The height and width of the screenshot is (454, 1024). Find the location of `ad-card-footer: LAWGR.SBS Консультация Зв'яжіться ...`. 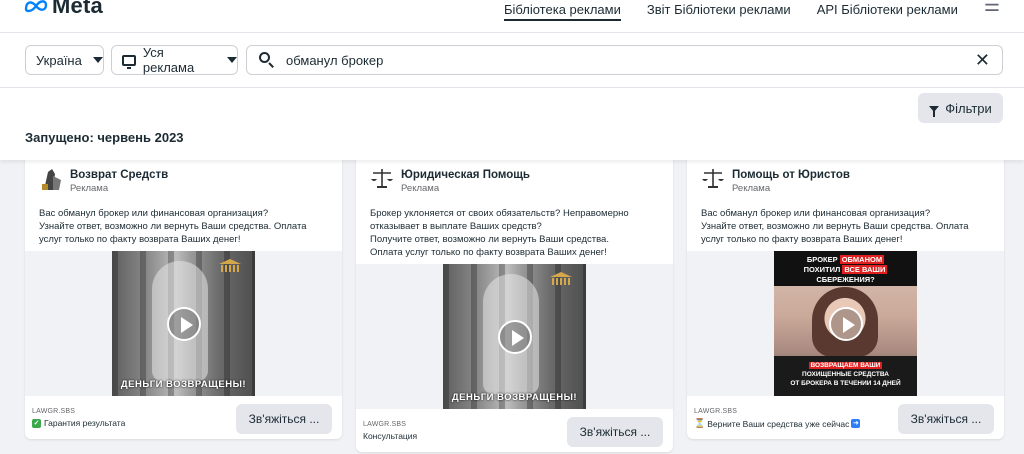

ad-card-footer: LAWGR.SBS Консультация Зв'яжіться ... is located at coordinates (514, 430).